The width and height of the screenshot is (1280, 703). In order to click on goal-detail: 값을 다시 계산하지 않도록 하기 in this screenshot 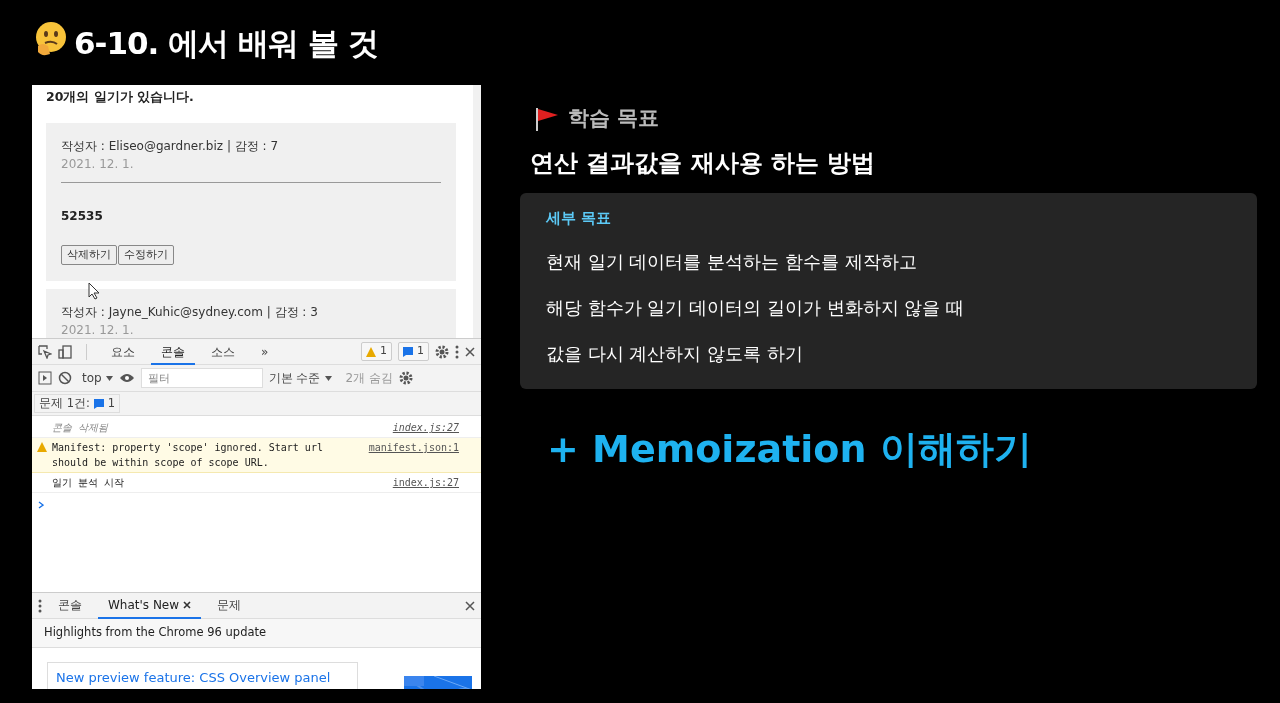, I will do `click(675, 354)`.